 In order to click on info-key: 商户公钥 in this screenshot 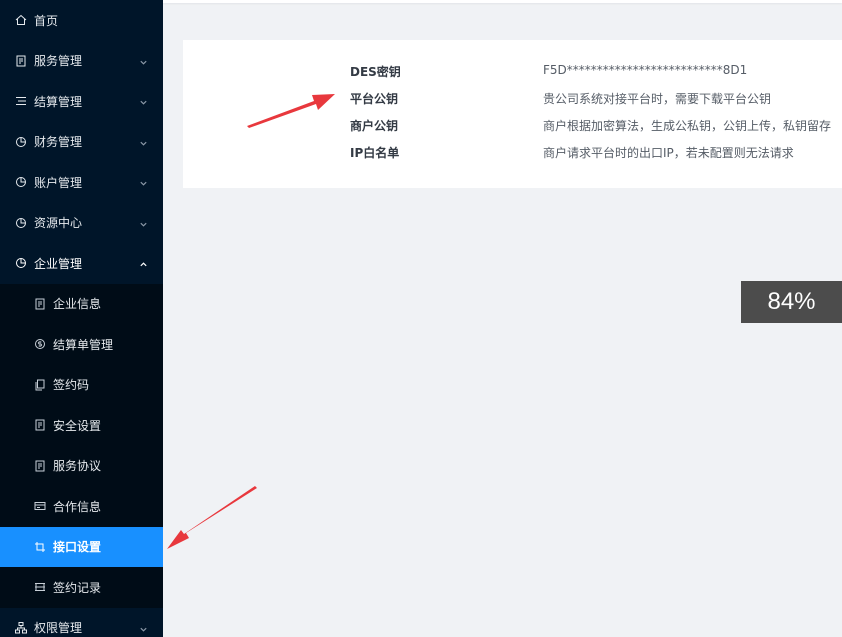, I will do `click(374, 126)`.